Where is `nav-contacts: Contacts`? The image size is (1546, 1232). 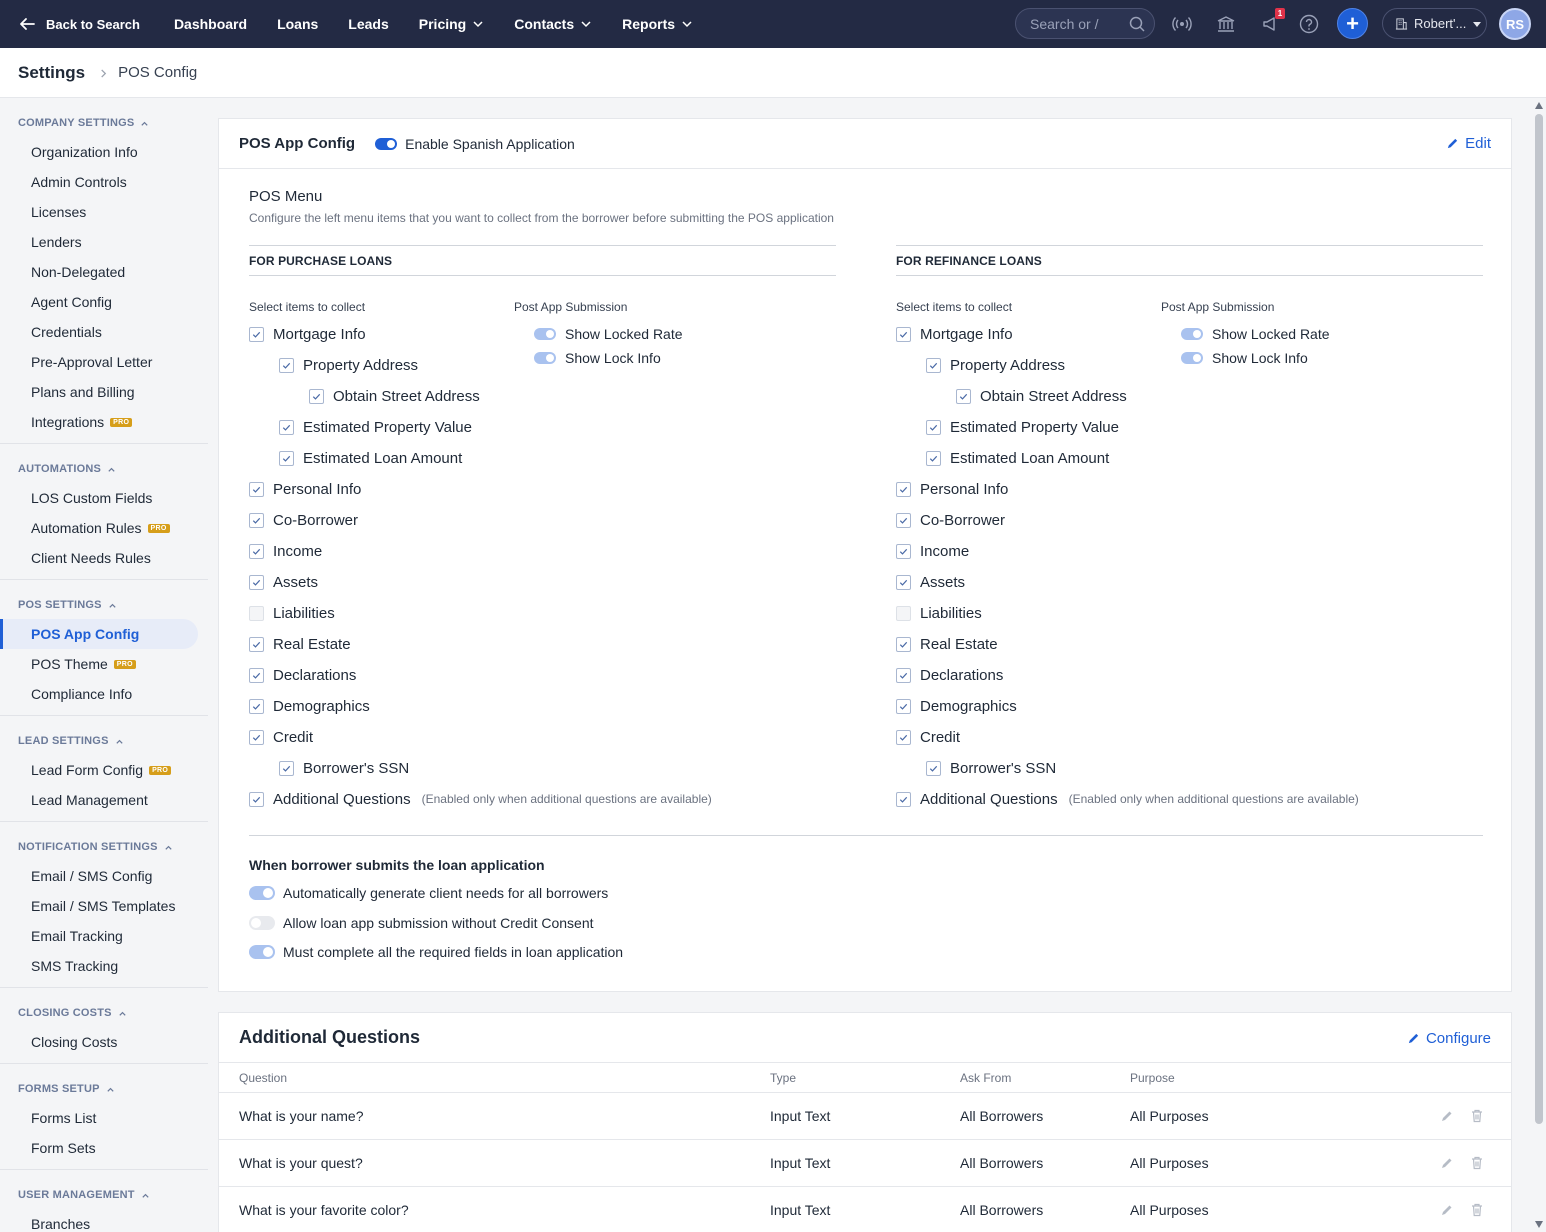 nav-contacts: Contacts is located at coordinates (553, 24).